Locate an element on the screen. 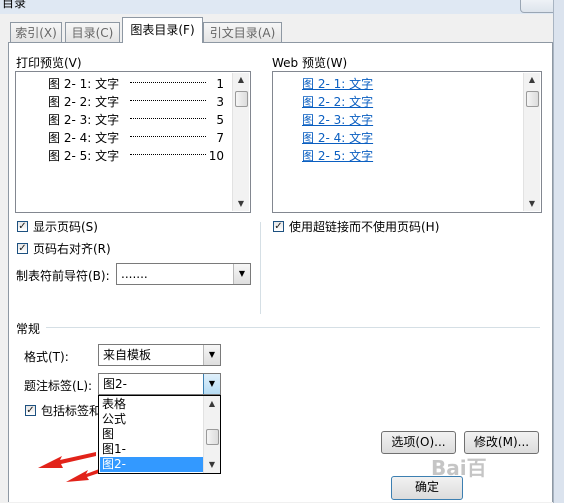 The image size is (564, 503). show-page-numbers-label: 显示页码(S) is located at coordinates (65, 227).